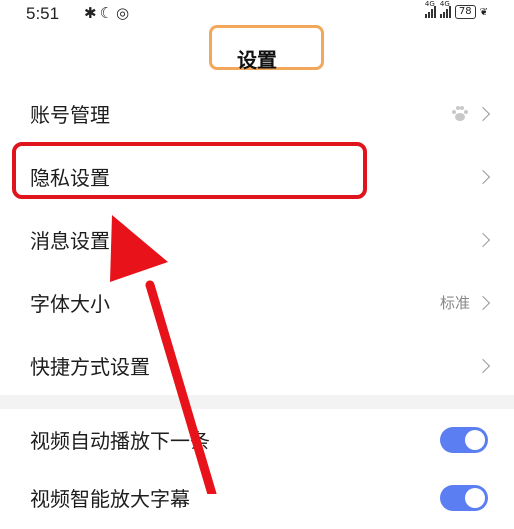 Image resolution: width=514 pixels, height=529 pixels. Describe the element at coordinates (257, 365) in the screenshot. I see `settings-item-shortcuts: 快捷方式设置` at that location.